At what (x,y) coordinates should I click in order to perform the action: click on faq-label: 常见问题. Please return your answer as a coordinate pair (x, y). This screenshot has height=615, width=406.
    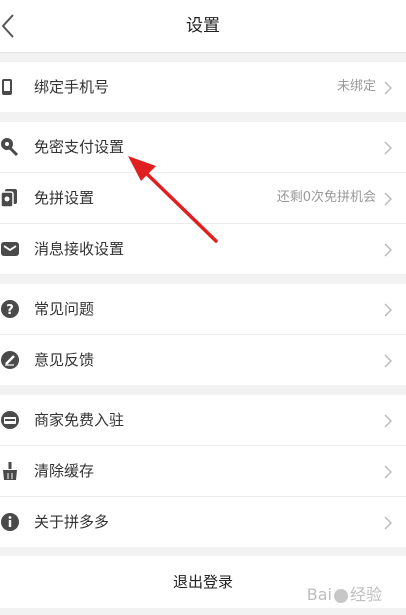
    Looking at the image, I should click on (64, 309).